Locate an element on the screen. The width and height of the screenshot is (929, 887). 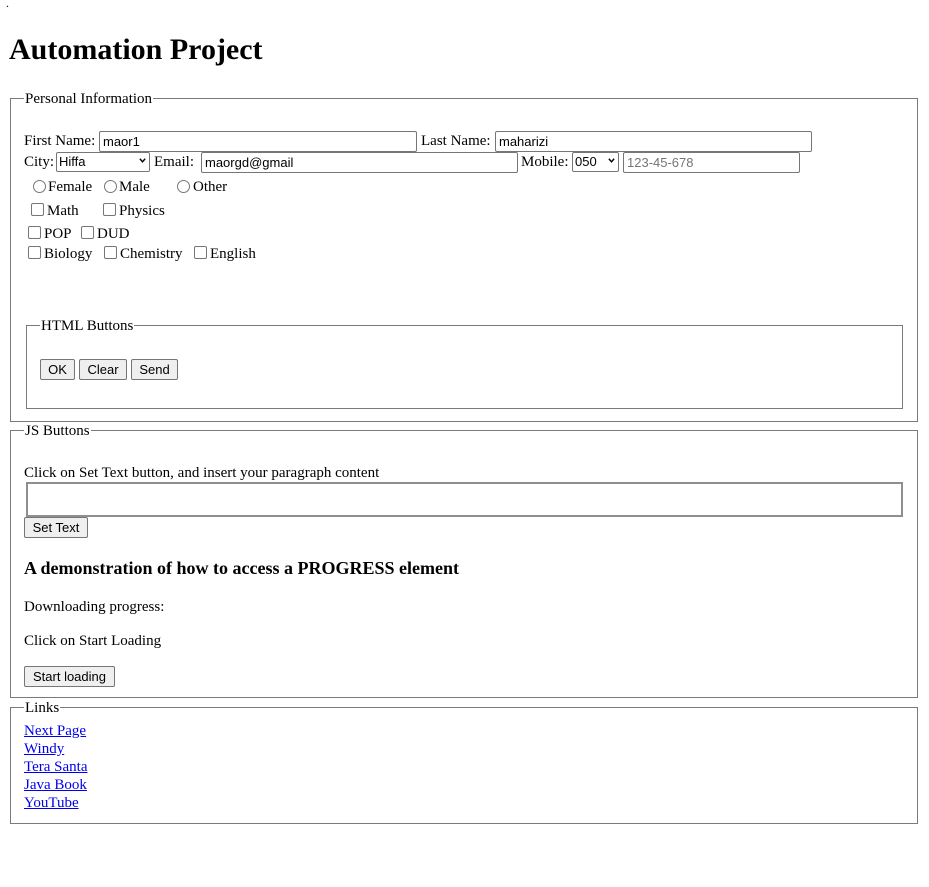
link-youtube: YouTube is located at coordinates (51, 803).